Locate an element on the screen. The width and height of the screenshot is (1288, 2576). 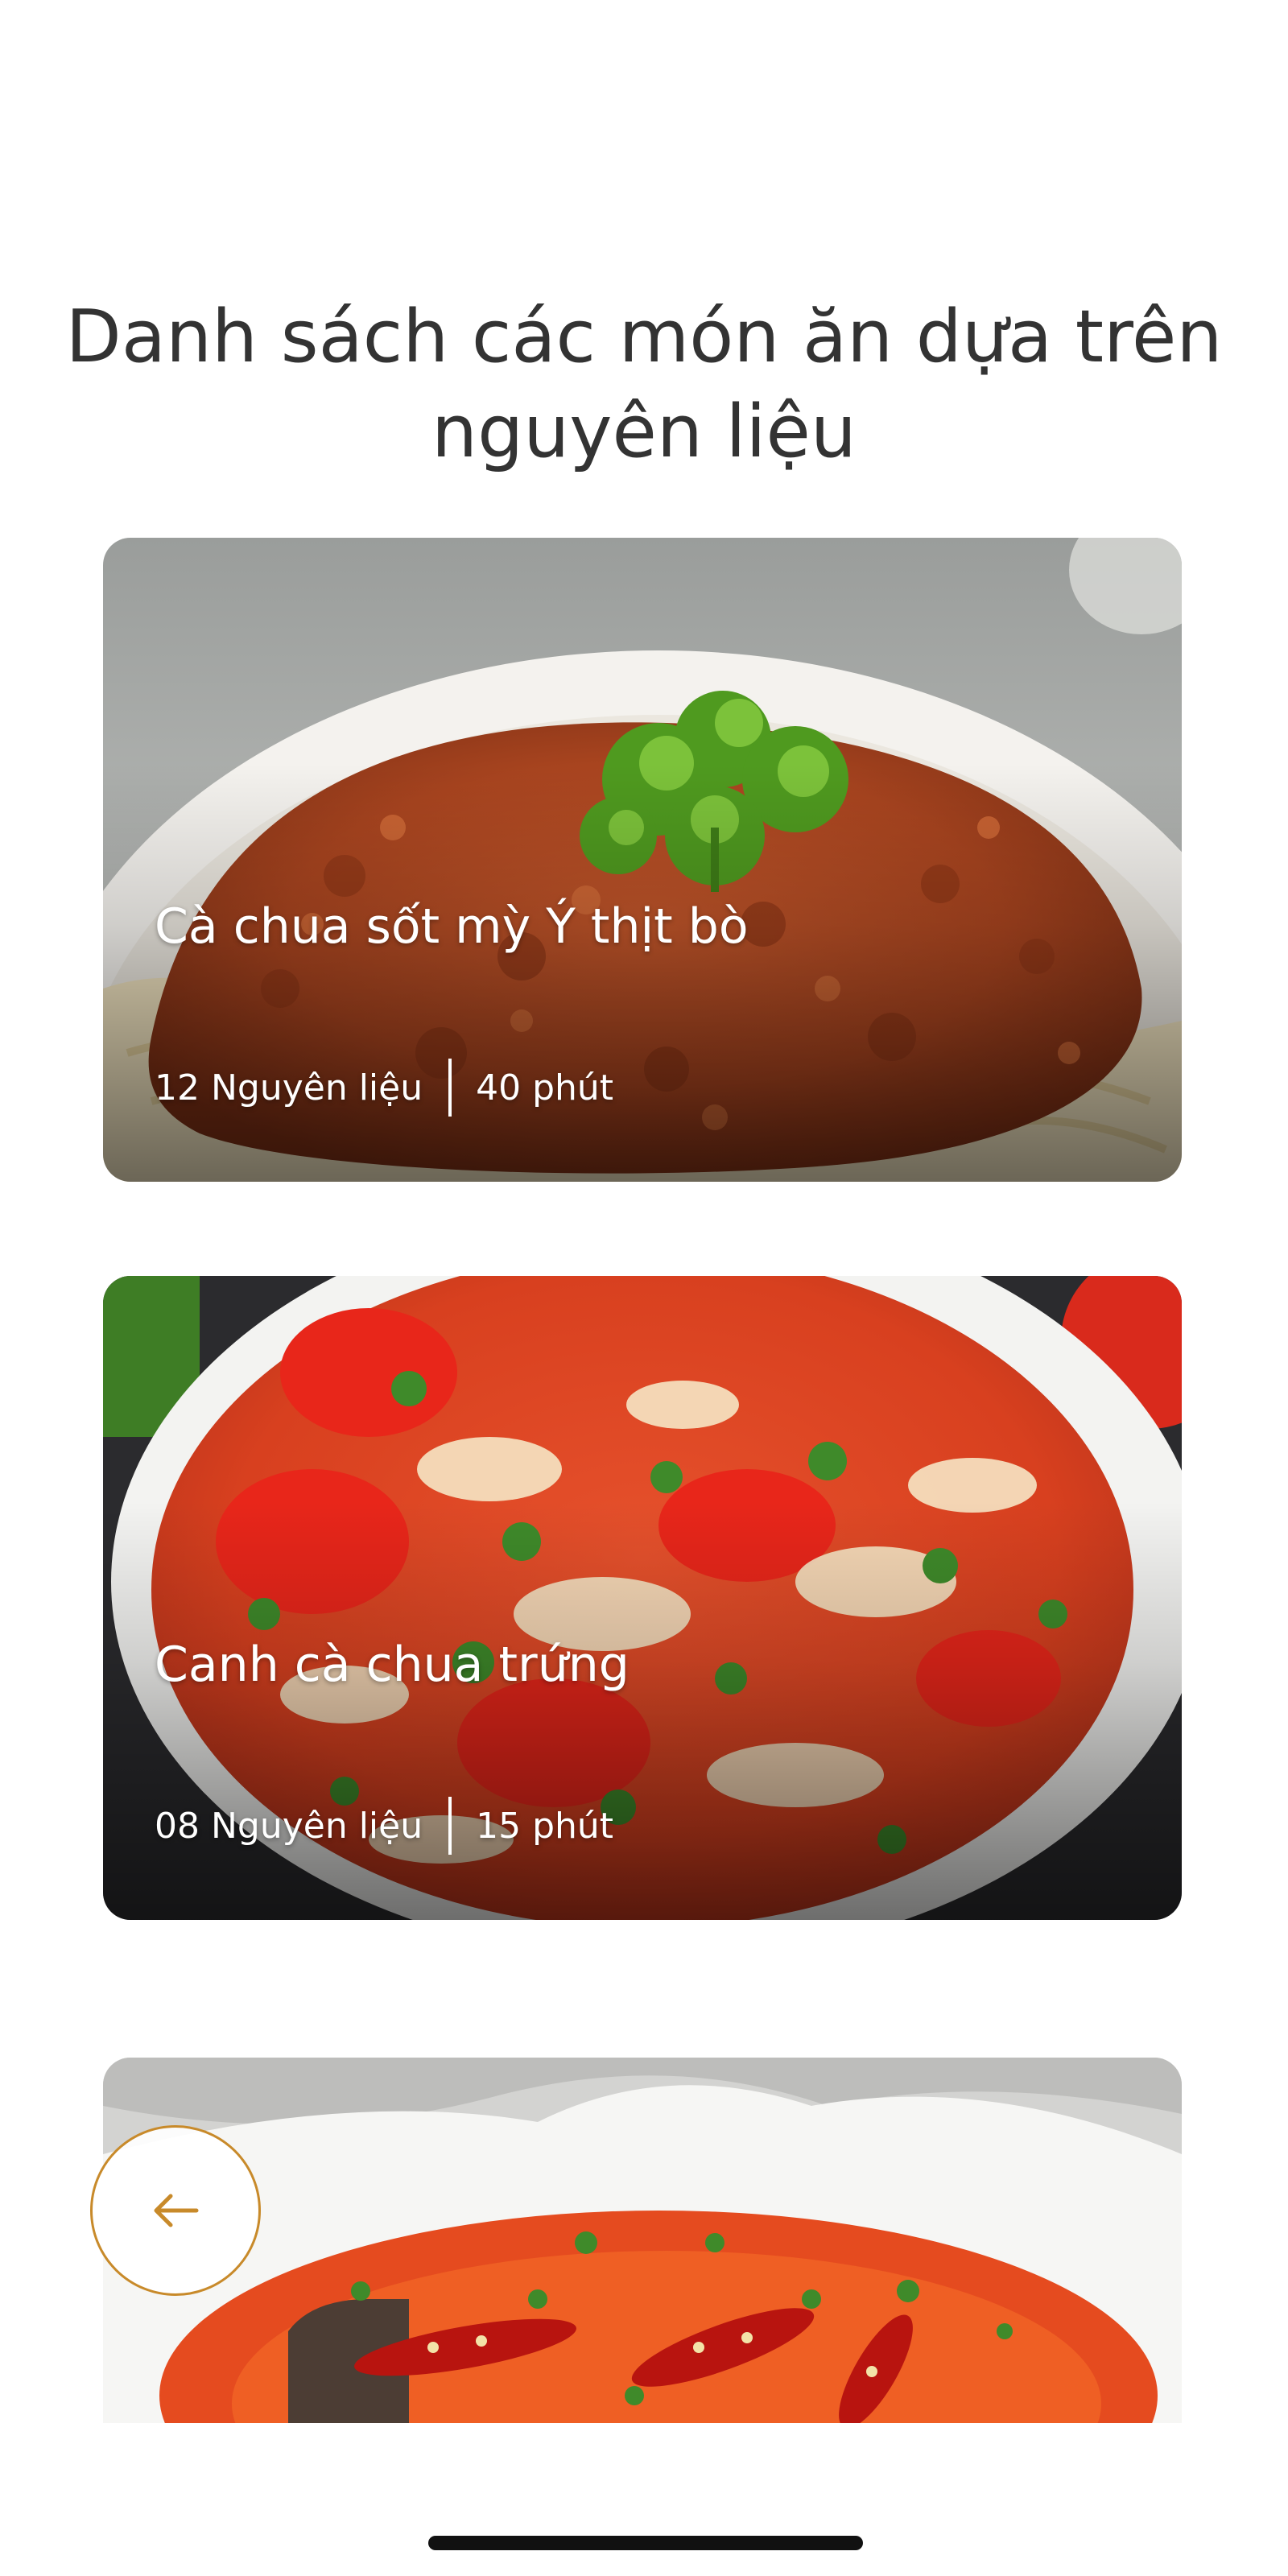
recipe-card-partial is located at coordinates (642, 2240).